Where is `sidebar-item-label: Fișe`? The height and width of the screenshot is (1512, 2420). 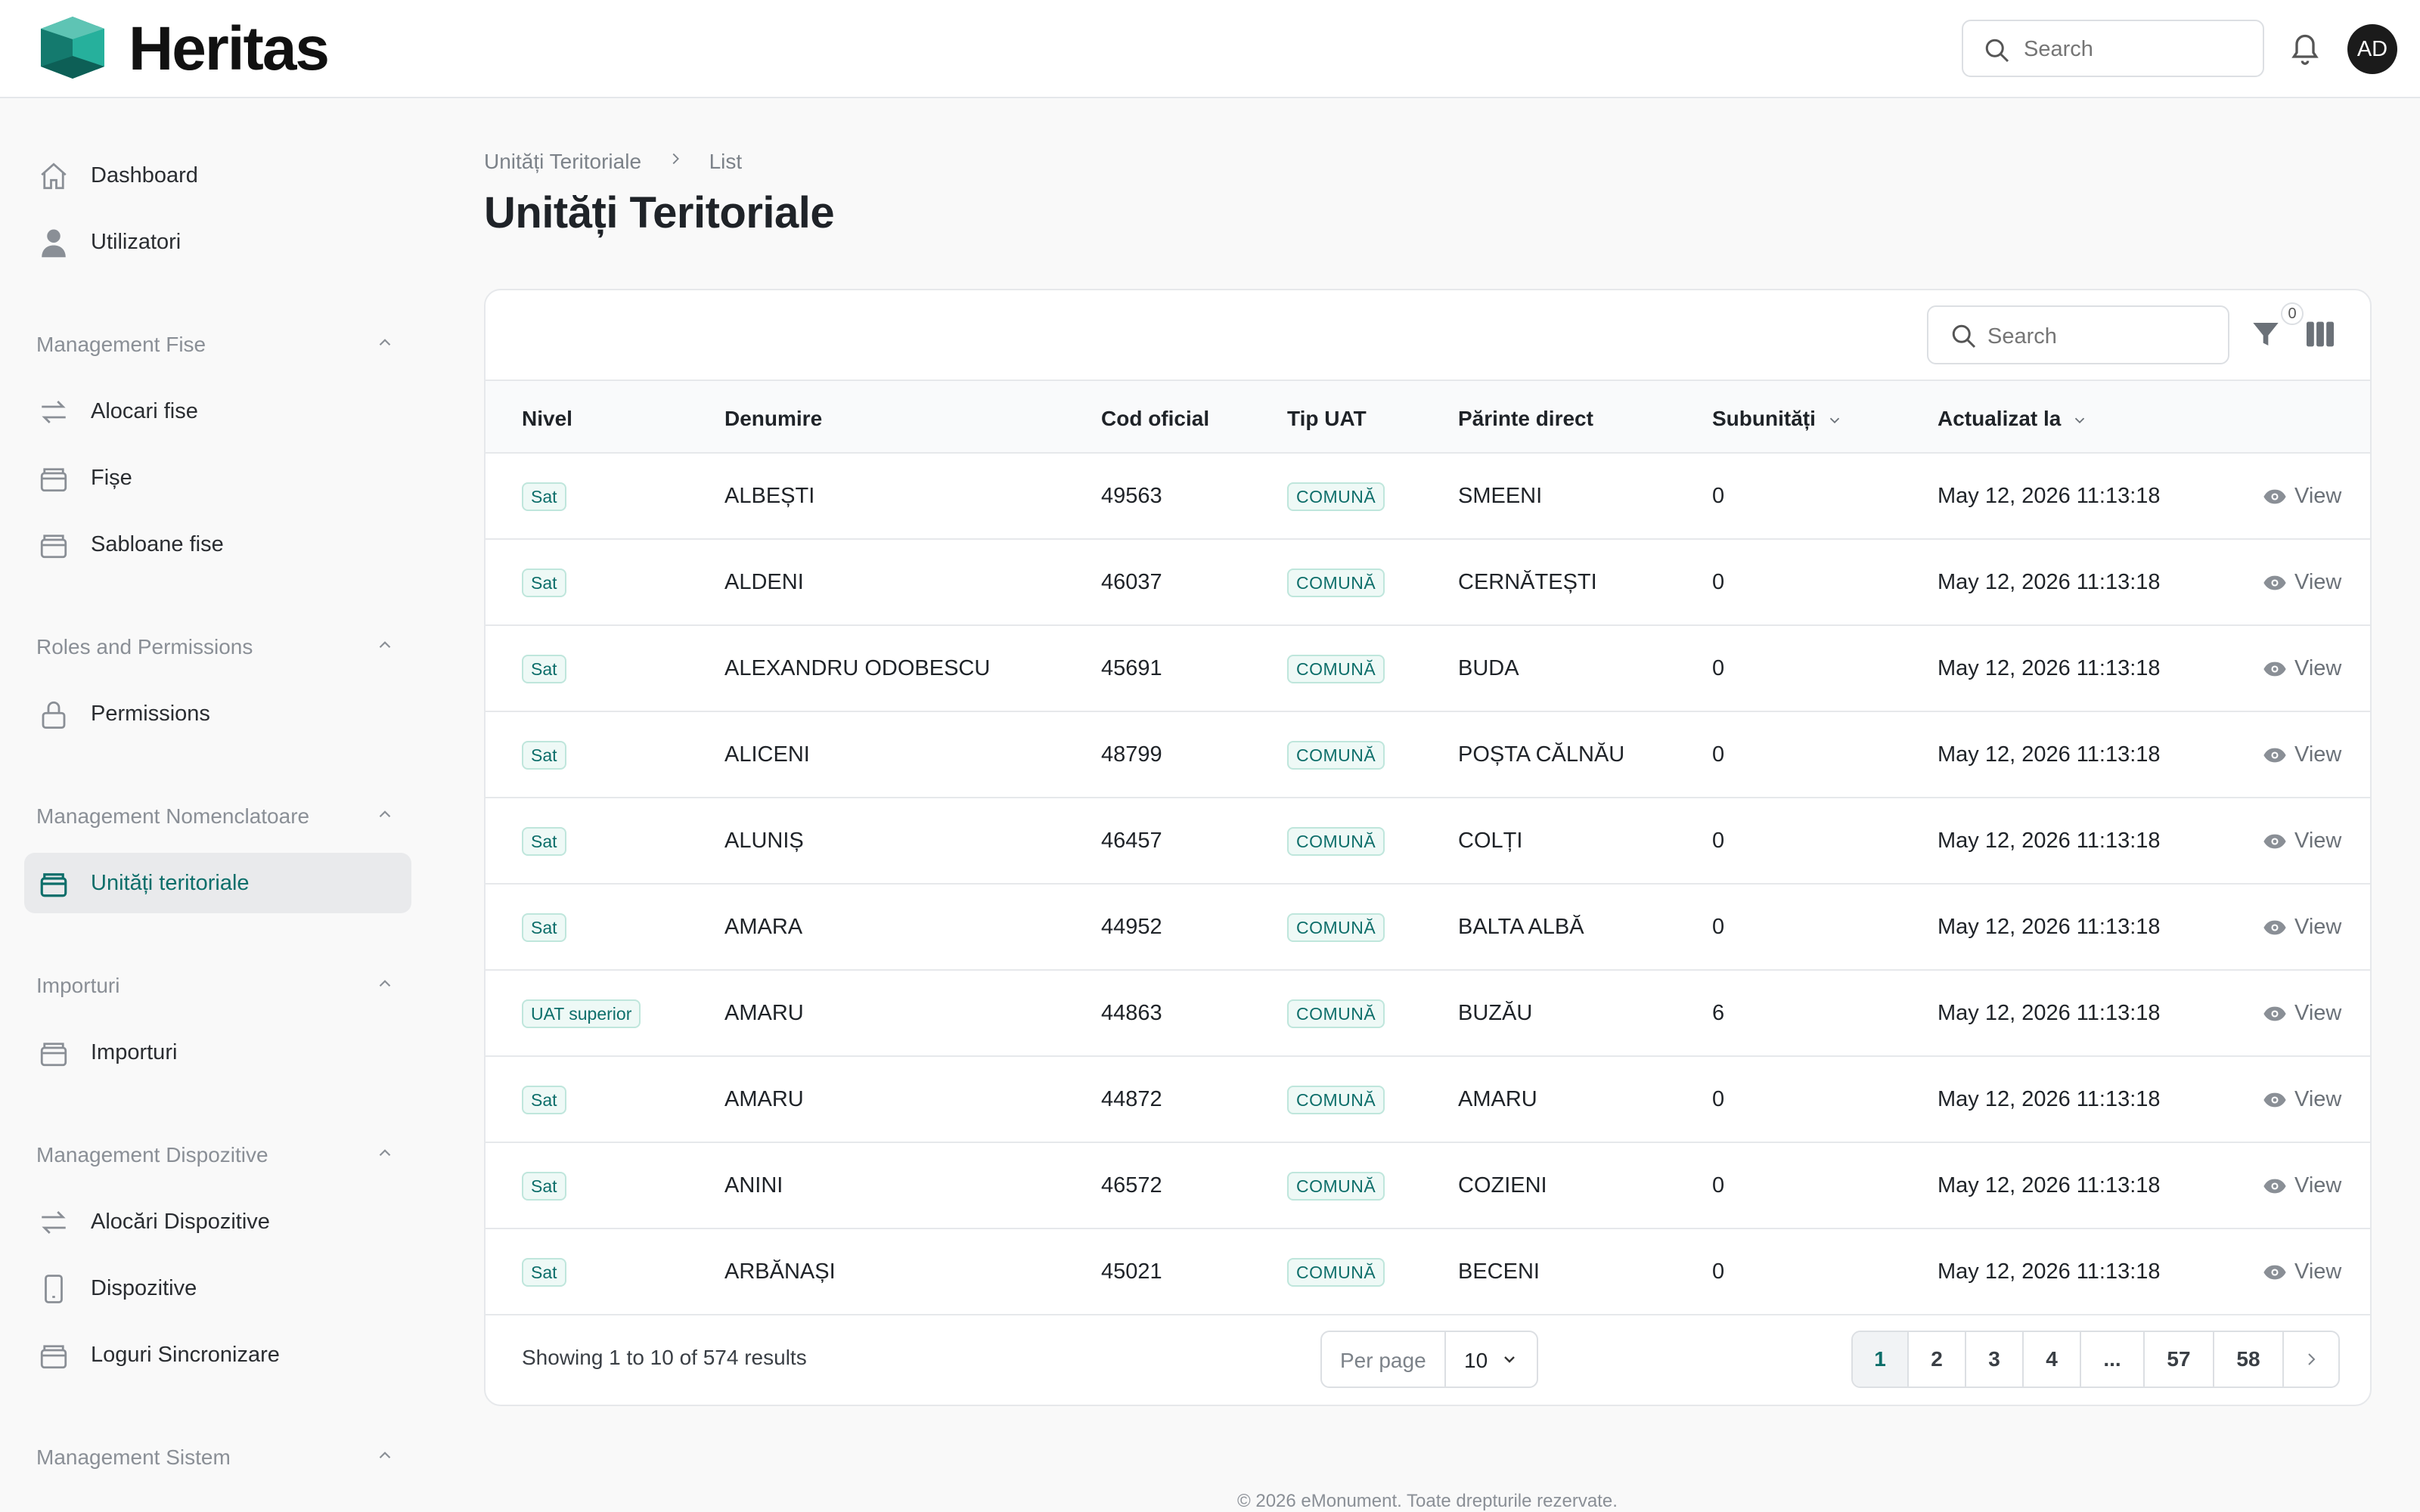 sidebar-item-label: Fișe is located at coordinates (111, 478).